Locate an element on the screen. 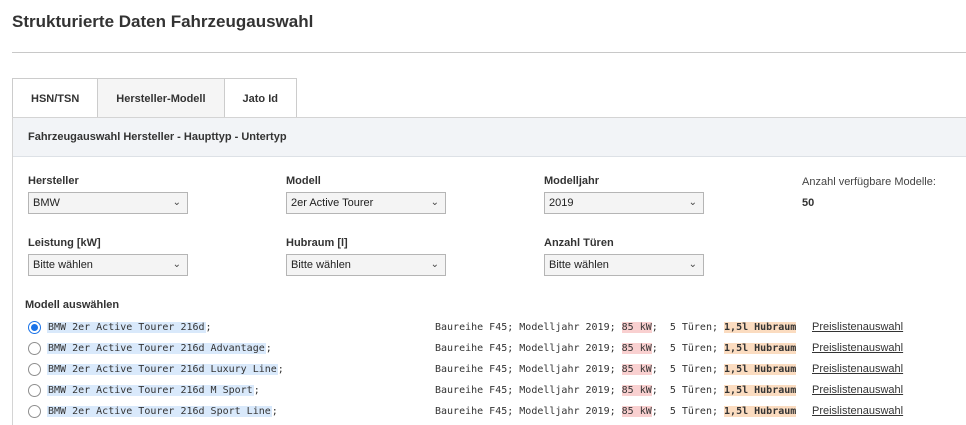 The height and width of the screenshot is (425, 966). hersteller-label: Hersteller is located at coordinates (53, 181).